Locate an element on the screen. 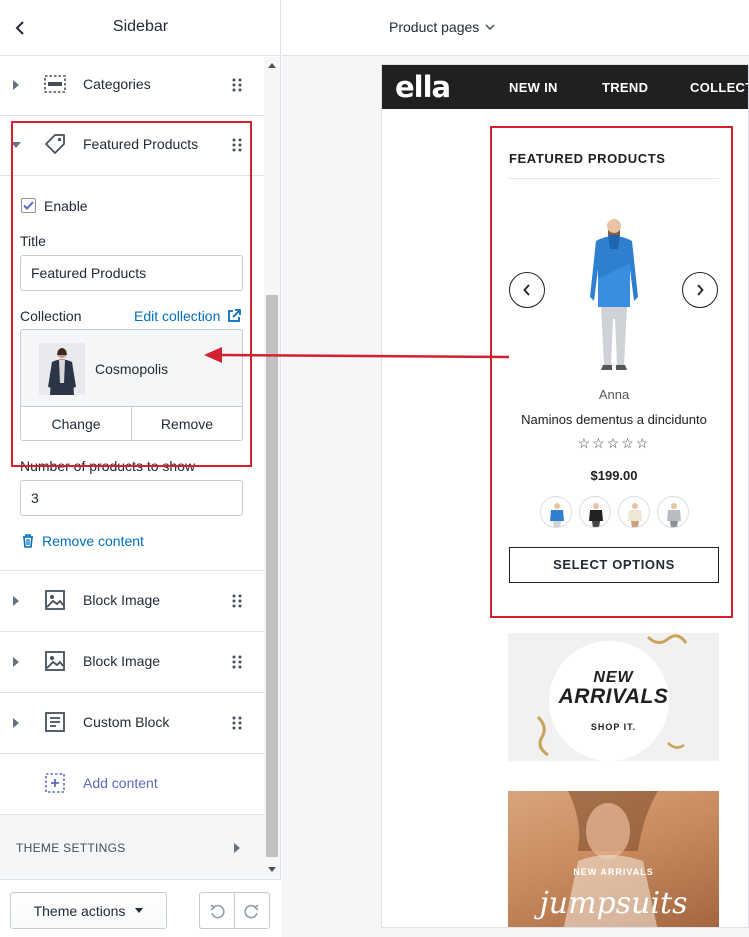  theme-settings-button: THEME SETTINGS is located at coordinates (132, 847).